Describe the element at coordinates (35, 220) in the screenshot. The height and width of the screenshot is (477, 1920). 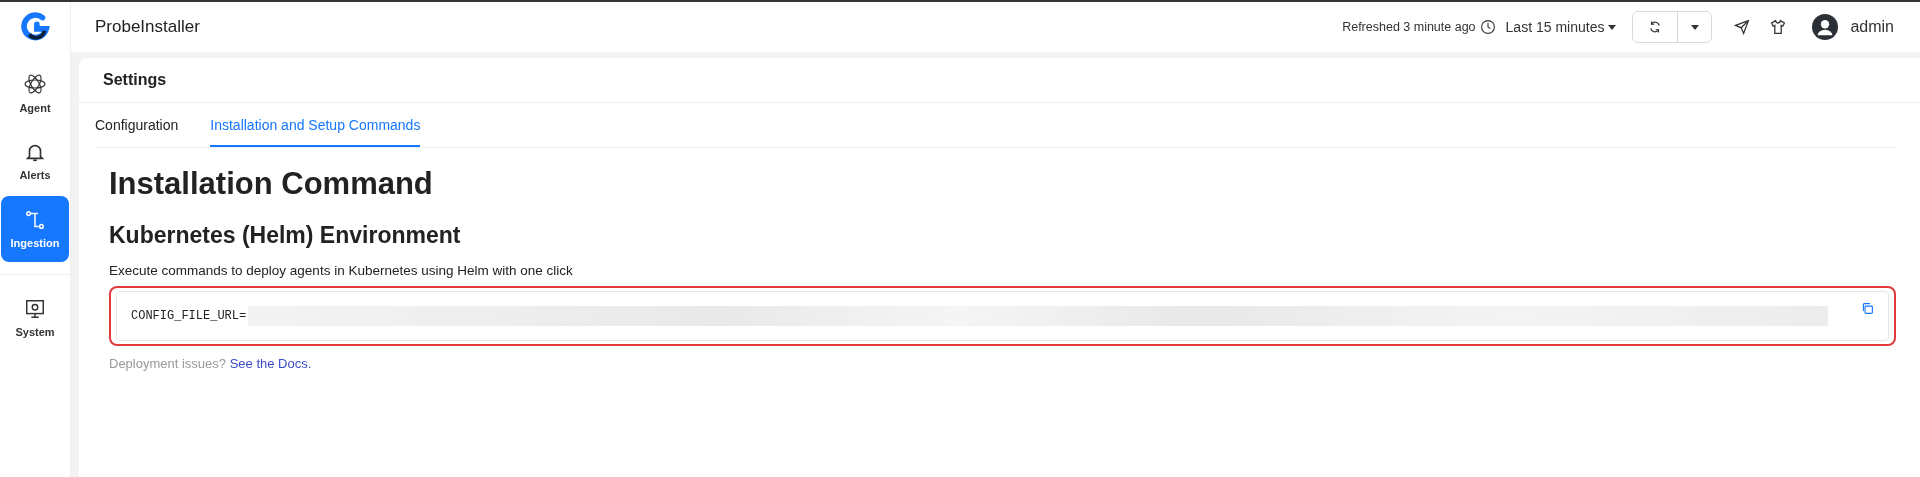
I see `route-icon` at that location.